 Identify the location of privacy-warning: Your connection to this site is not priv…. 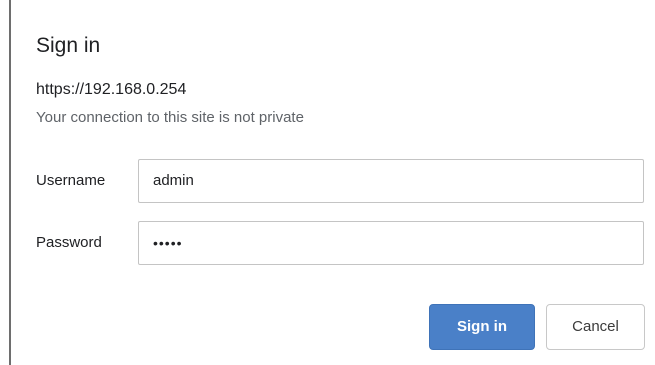
(170, 117).